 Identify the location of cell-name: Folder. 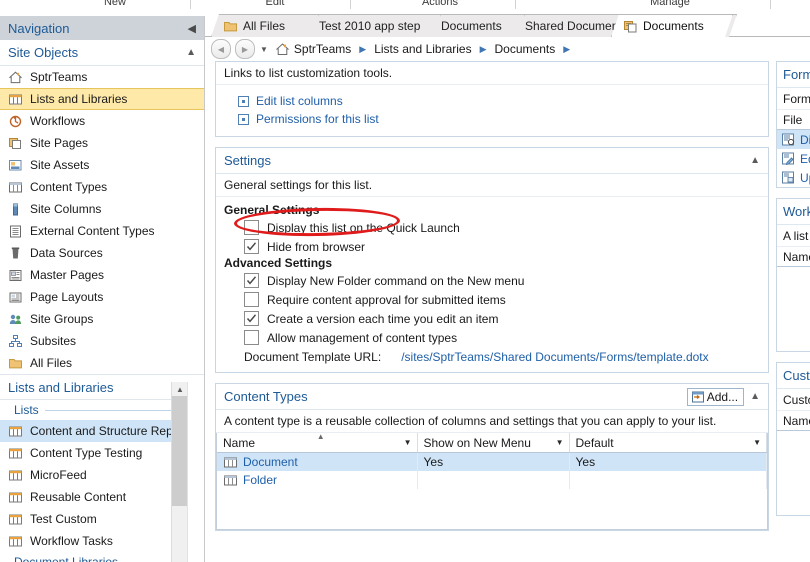
(317, 480).